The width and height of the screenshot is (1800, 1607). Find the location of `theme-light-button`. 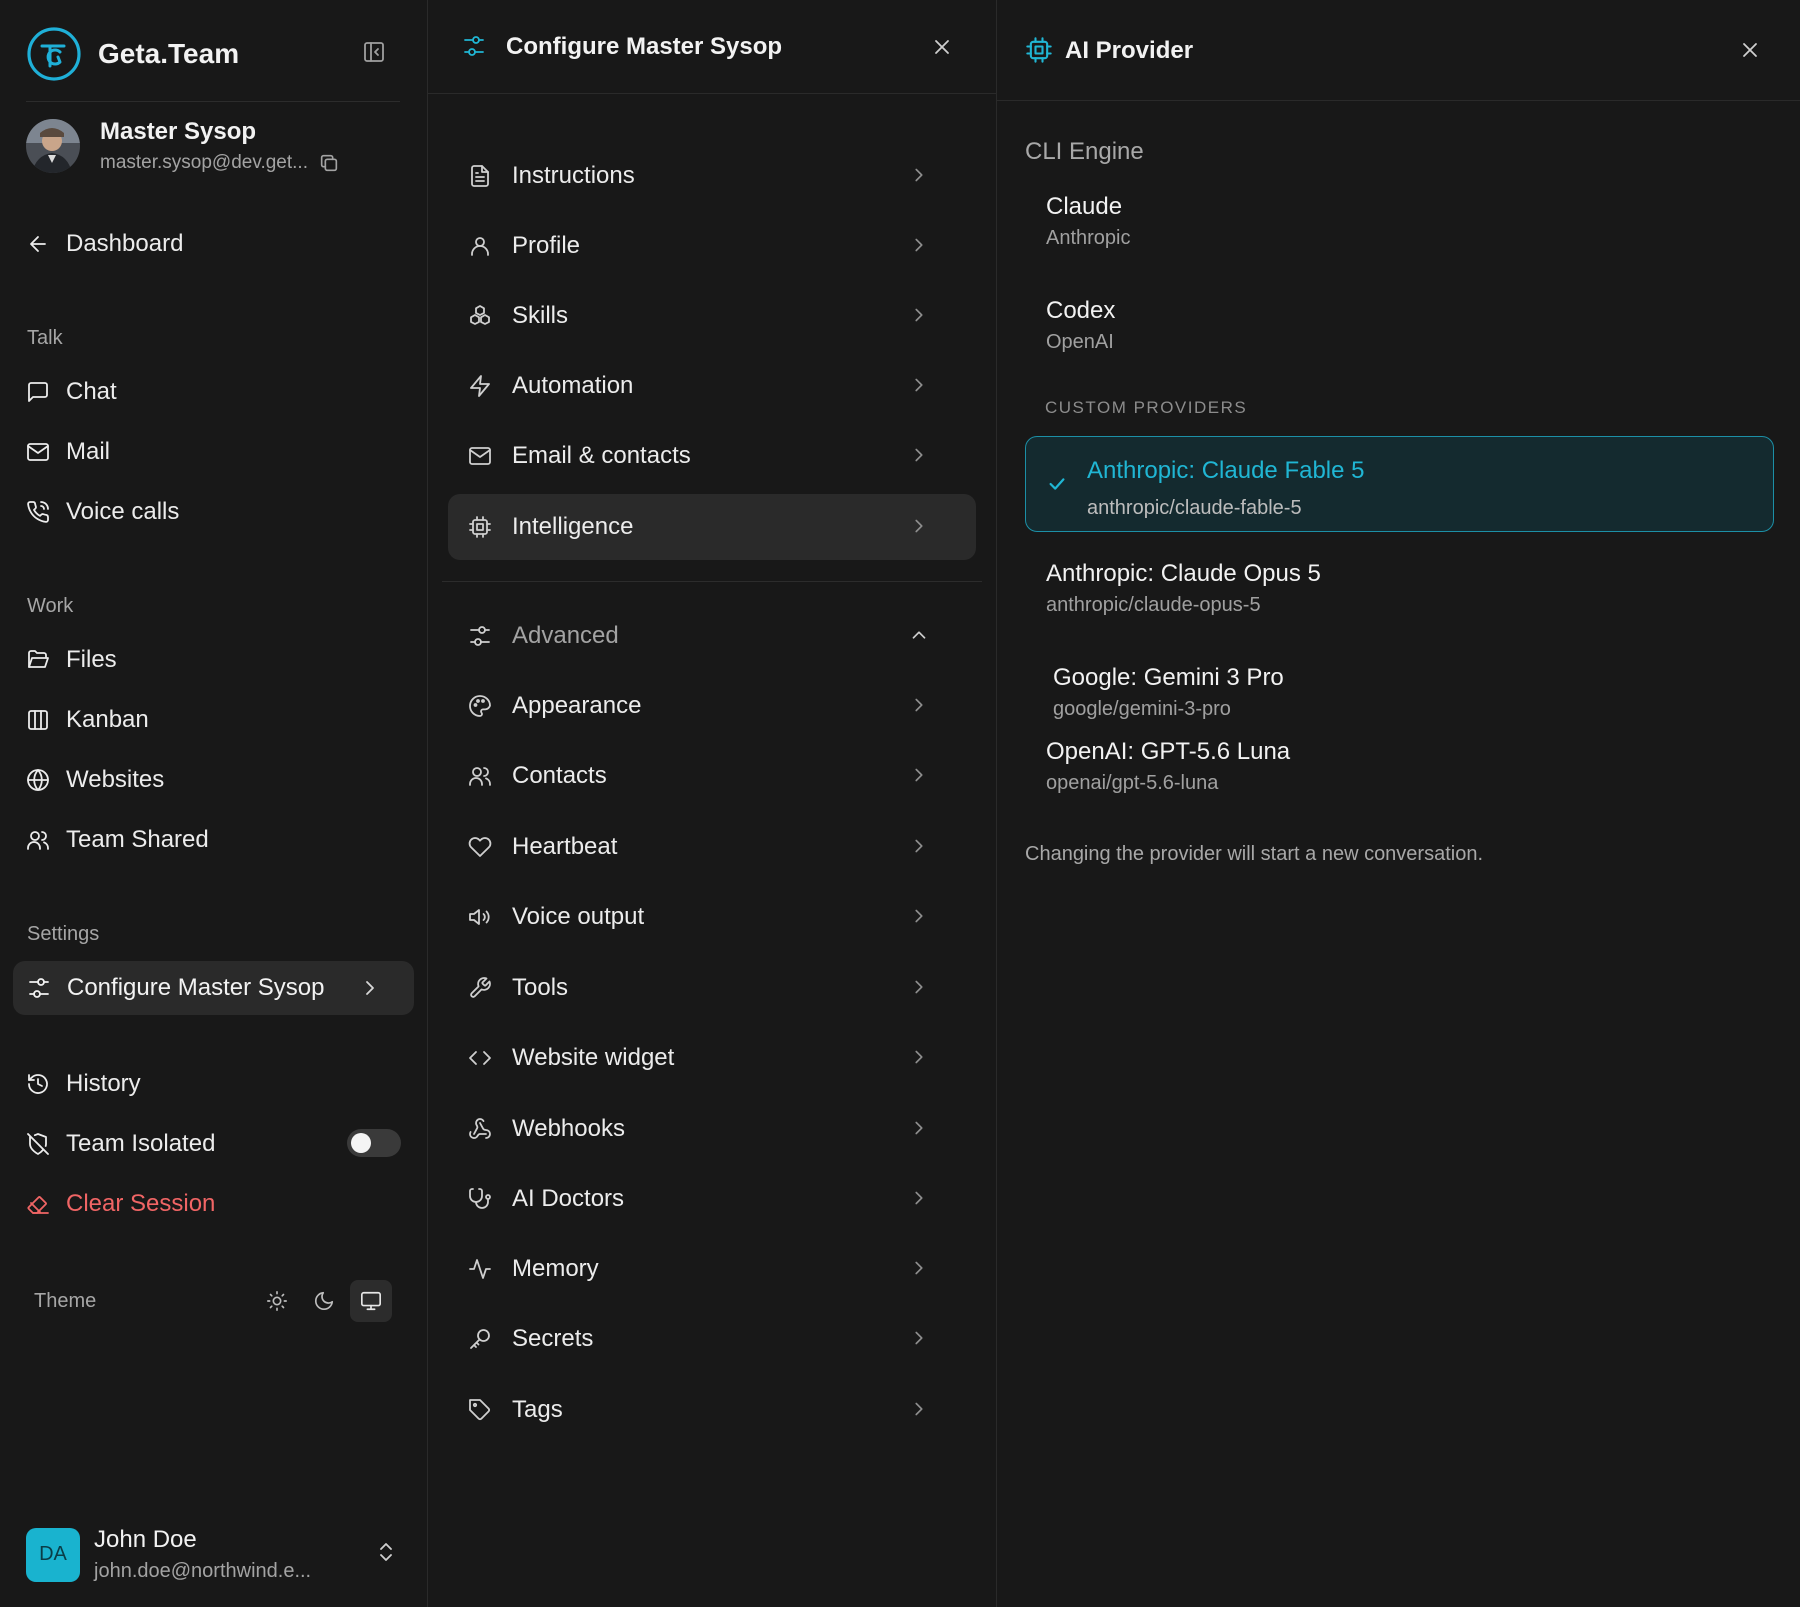

theme-light-button is located at coordinates (277, 1301).